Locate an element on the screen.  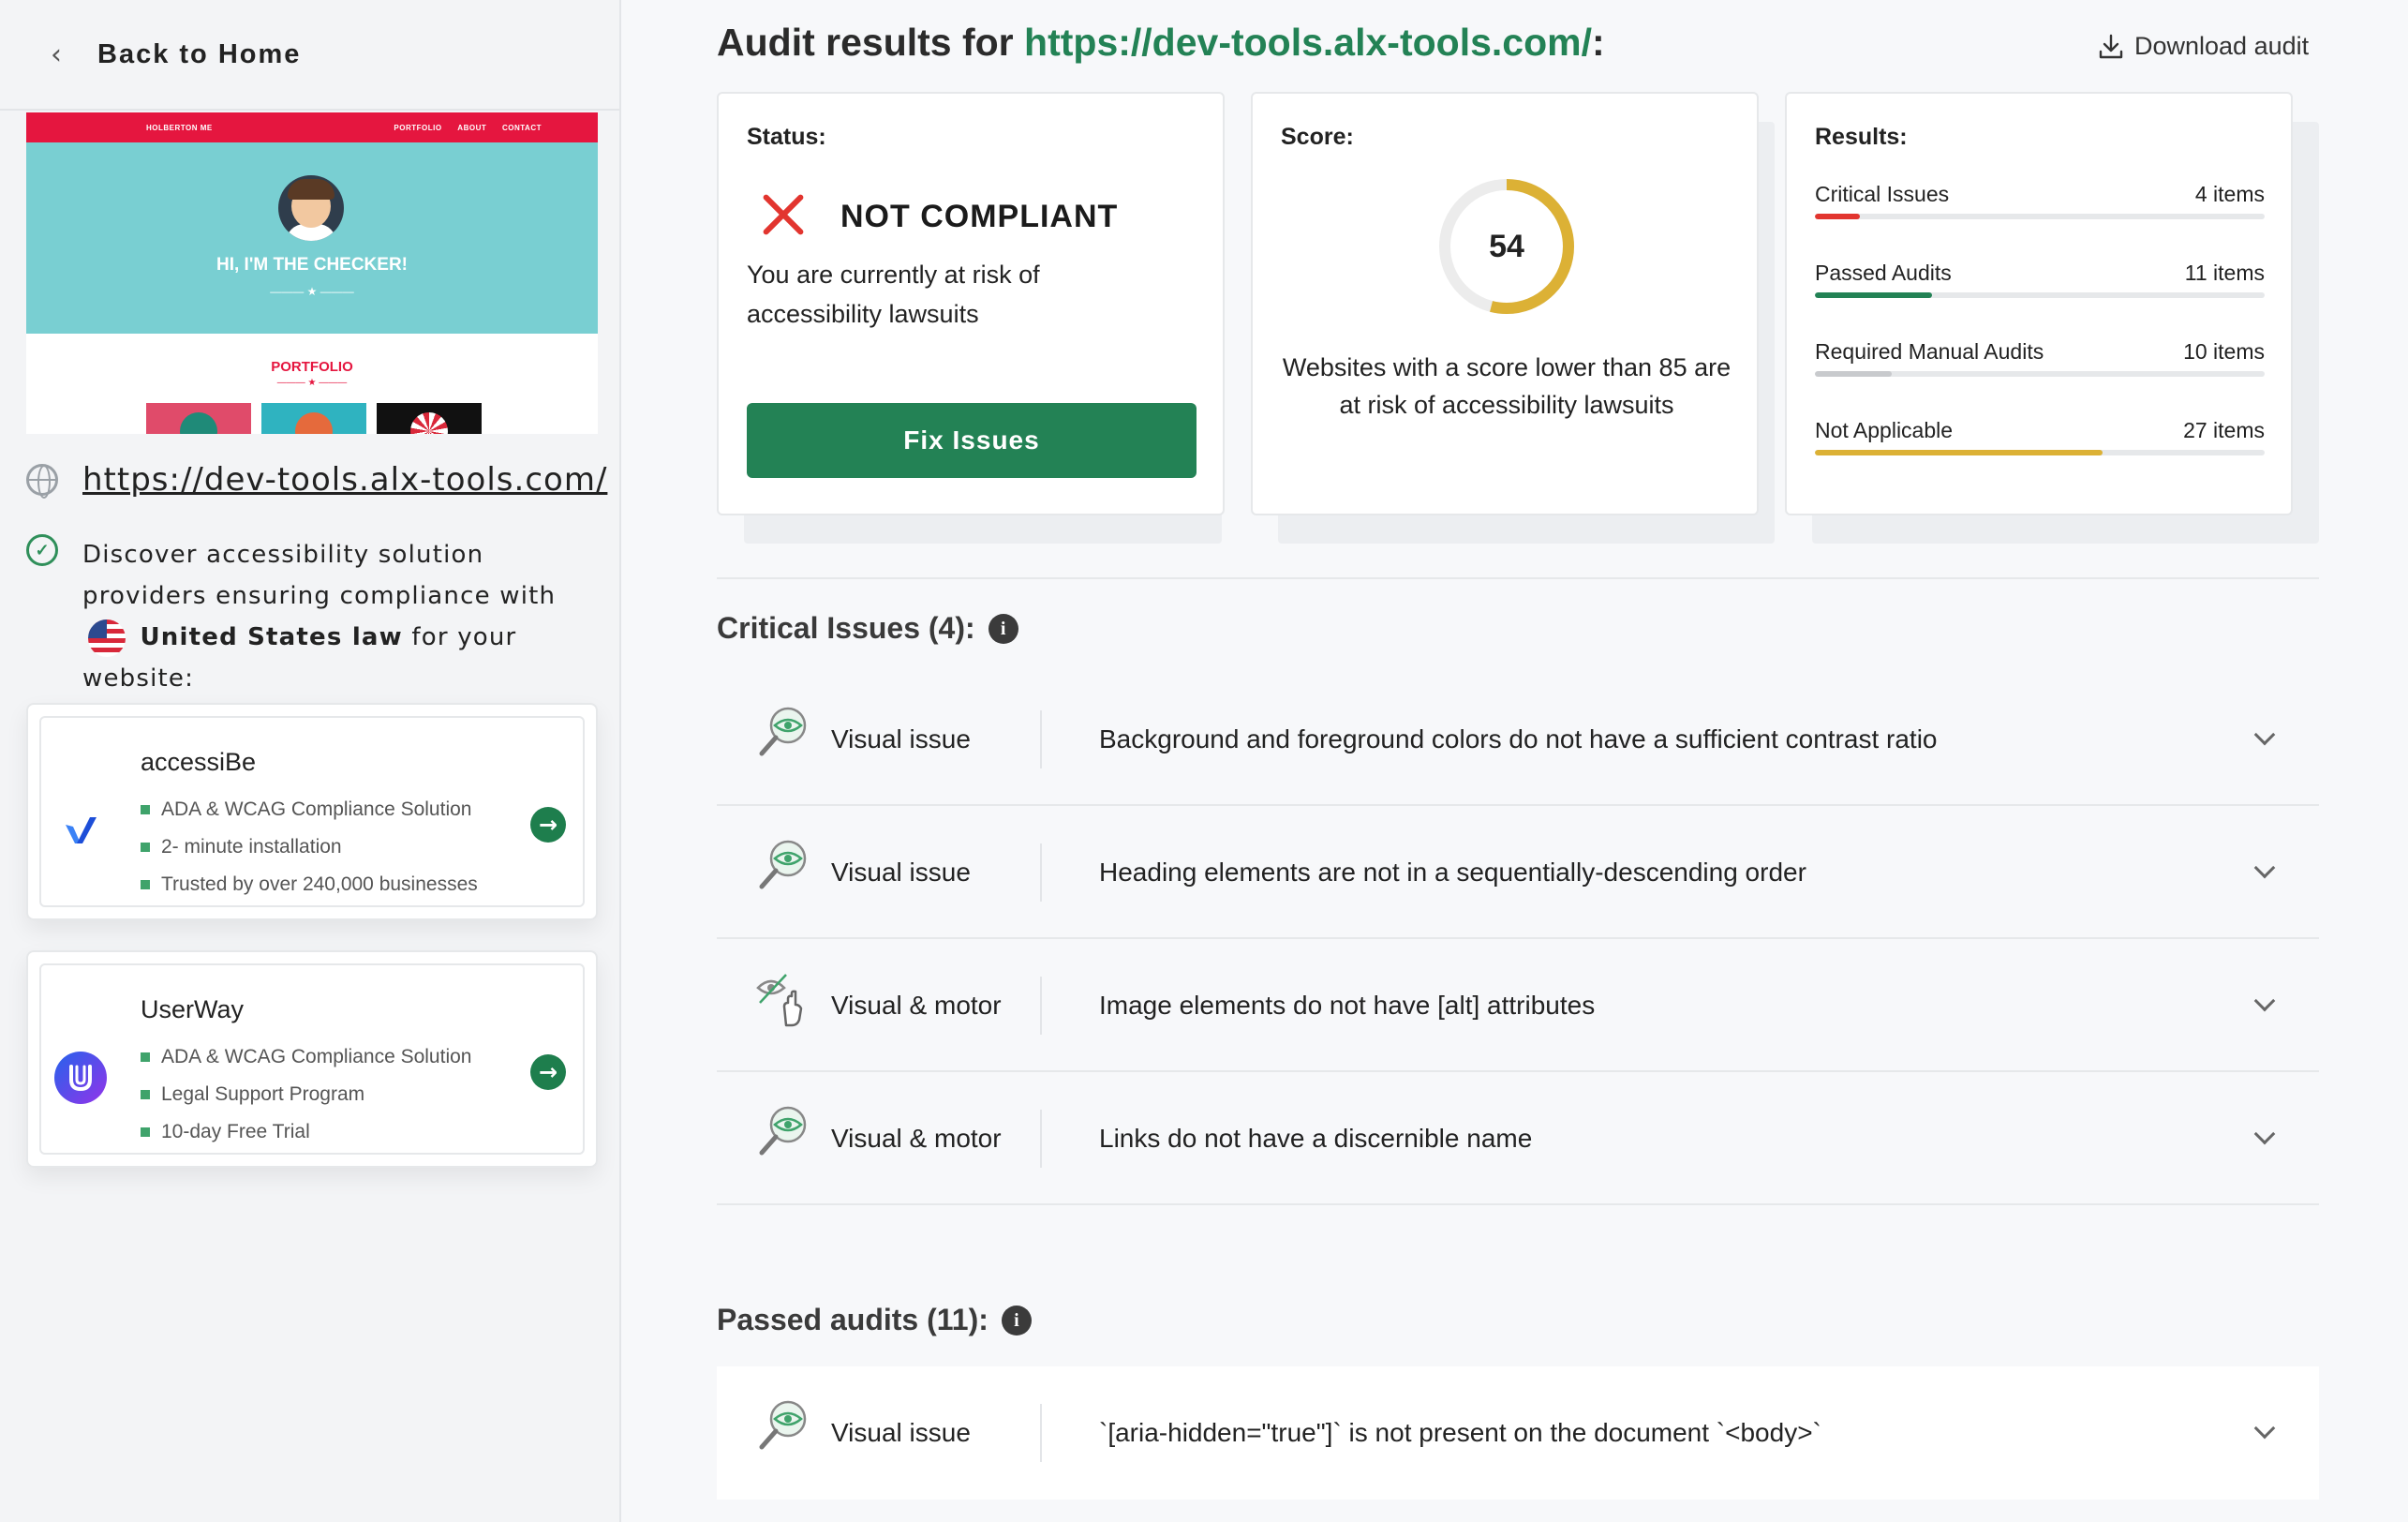
title-prefix: Audit results for is located at coordinates (865, 42).